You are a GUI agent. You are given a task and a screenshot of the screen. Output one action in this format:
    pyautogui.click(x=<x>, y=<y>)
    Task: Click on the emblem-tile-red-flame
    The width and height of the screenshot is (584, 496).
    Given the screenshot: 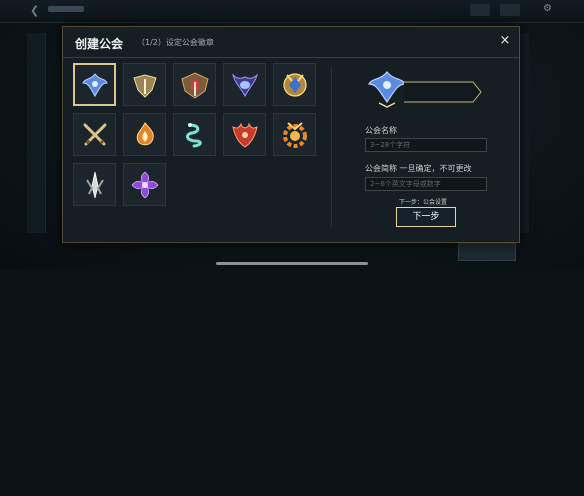 What is the action you would take?
    pyautogui.click(x=244, y=134)
    